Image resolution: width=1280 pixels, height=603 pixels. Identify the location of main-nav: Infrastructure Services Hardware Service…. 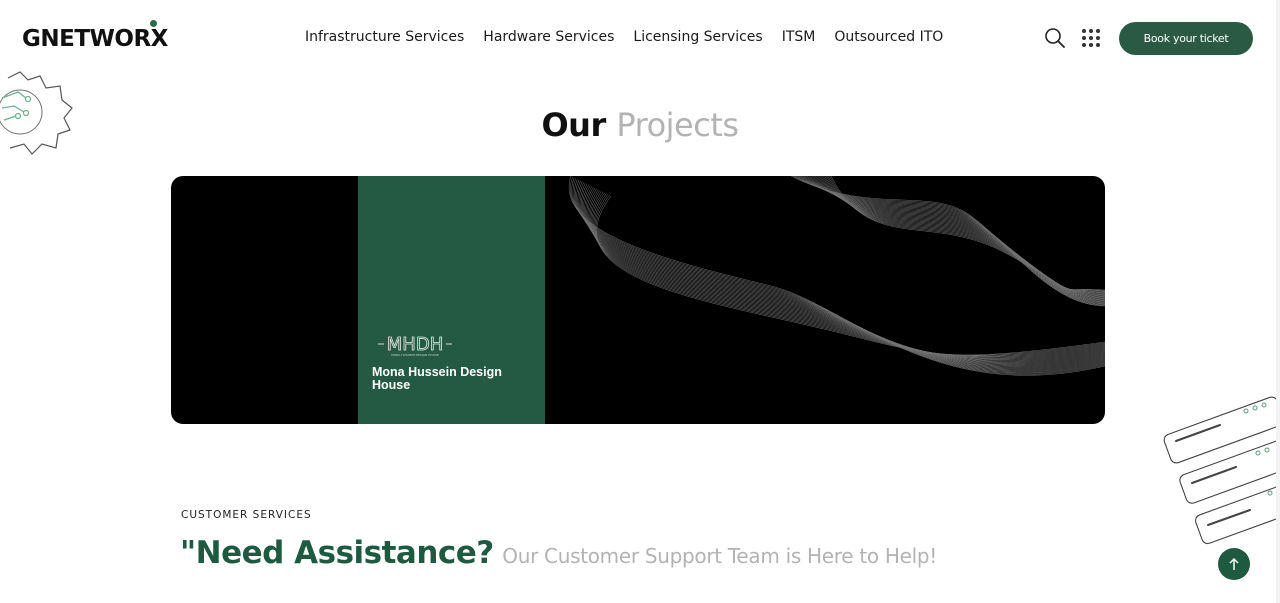
(624, 37).